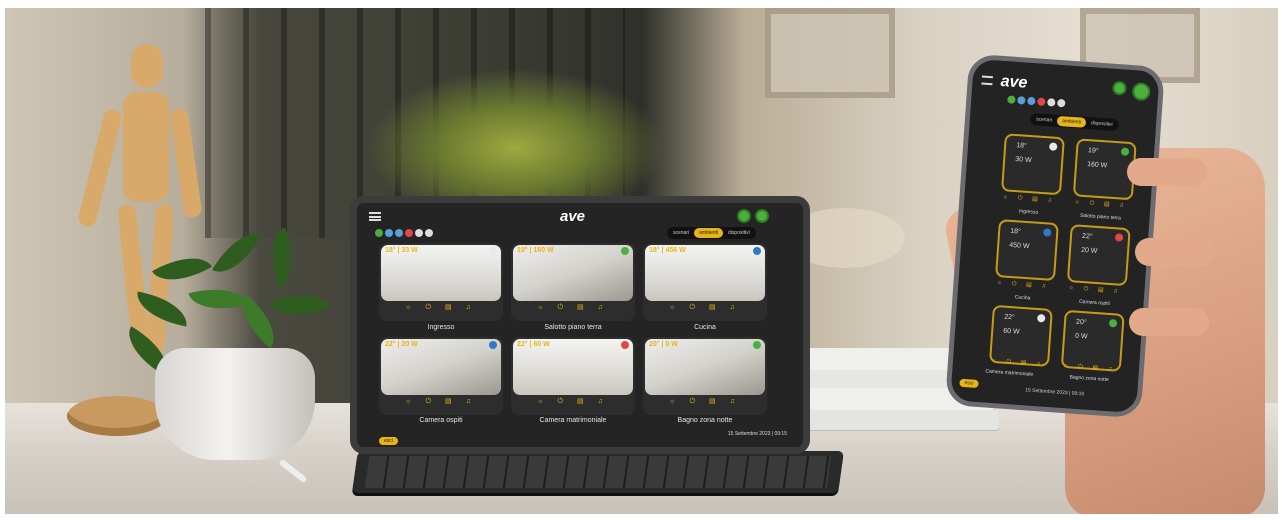  I want to click on room-card-ingresso: 18° | 33 W ☼ ⏻ ▤ ♫, so click(441, 282).